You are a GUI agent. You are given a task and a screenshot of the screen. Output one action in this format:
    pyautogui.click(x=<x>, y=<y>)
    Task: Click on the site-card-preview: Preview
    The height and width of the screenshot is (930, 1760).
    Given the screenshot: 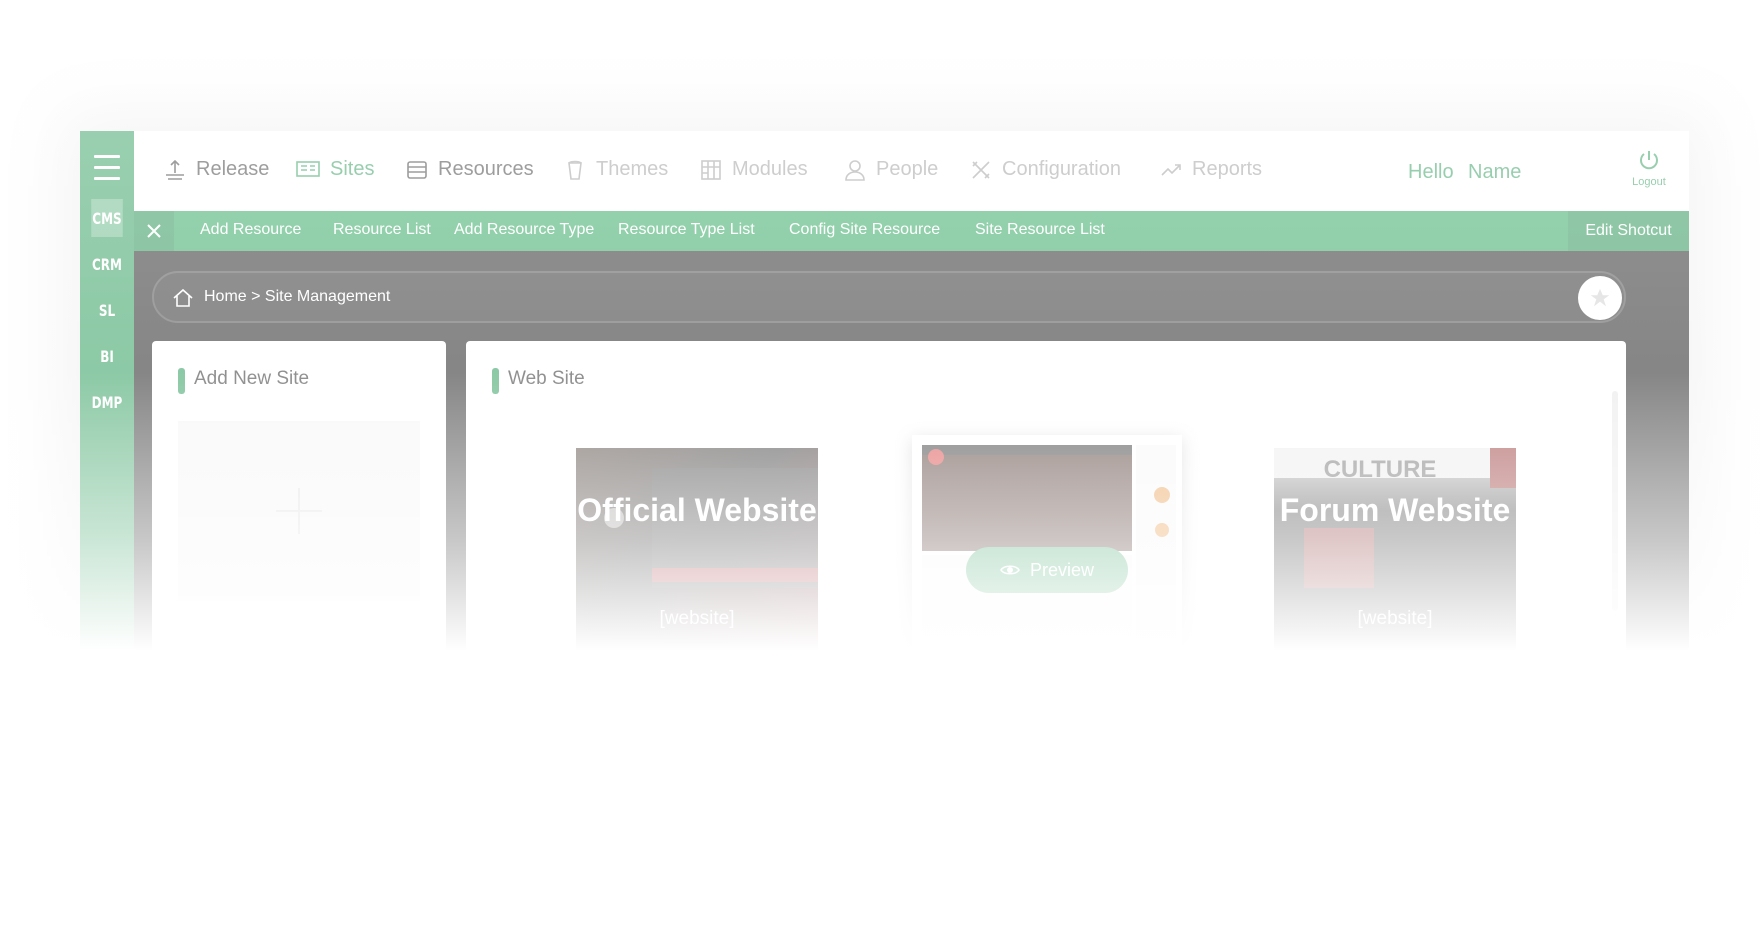 What is the action you would take?
    pyautogui.click(x=1047, y=548)
    